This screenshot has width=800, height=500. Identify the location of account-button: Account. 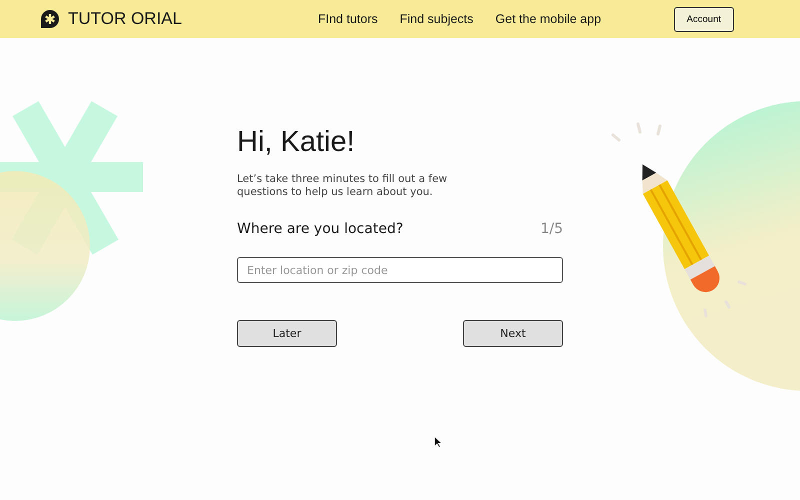
(704, 19).